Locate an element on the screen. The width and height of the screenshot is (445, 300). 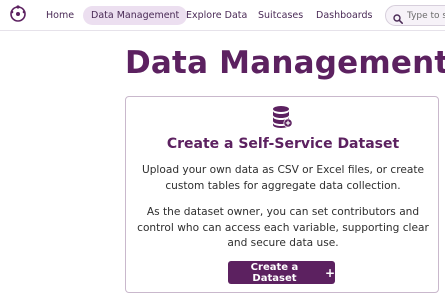
create-dataset-button: Create a Dataset + is located at coordinates (281, 272).